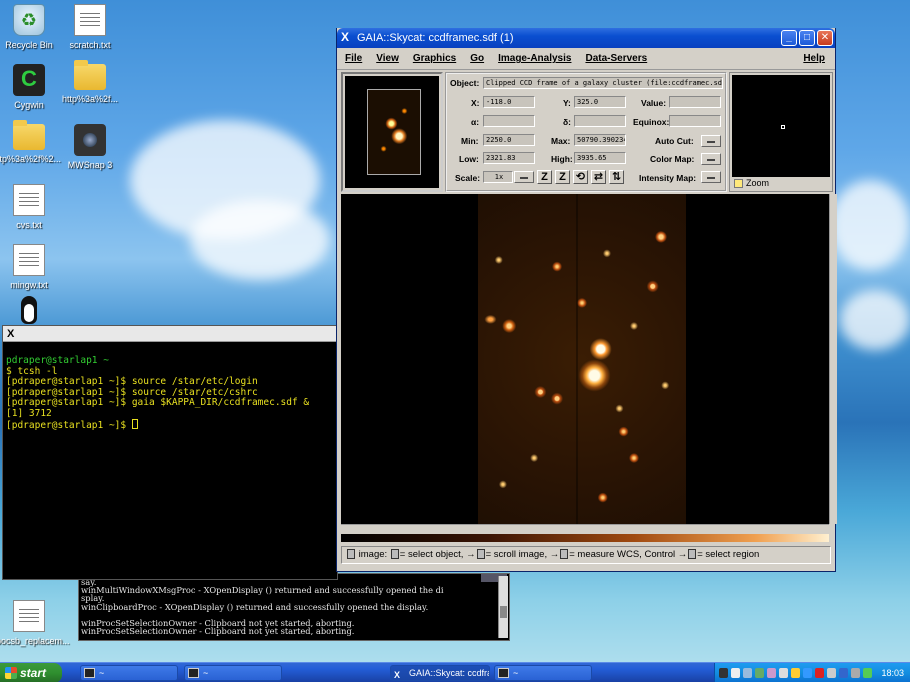 This screenshot has width=910, height=682. What do you see at coordinates (711, 177) in the screenshot?
I see `intensity-map-menu` at bounding box center [711, 177].